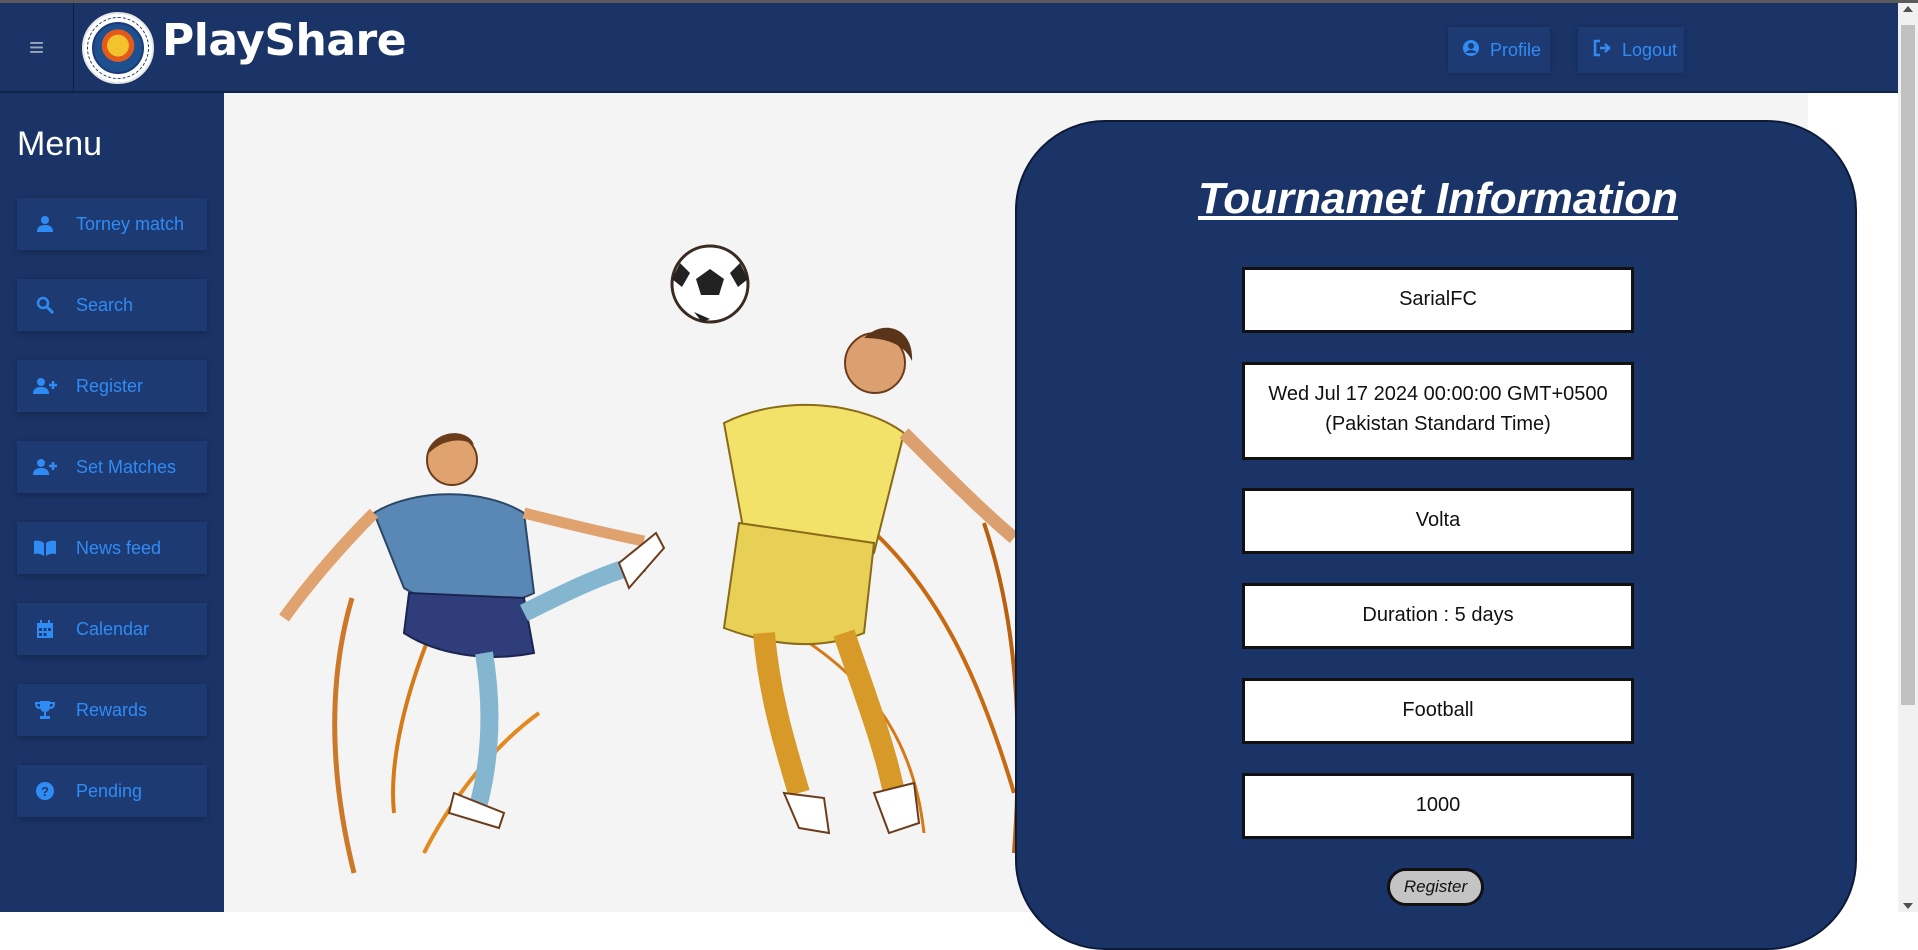  I want to click on sidebar-item-rewards: Rewards, so click(112, 710).